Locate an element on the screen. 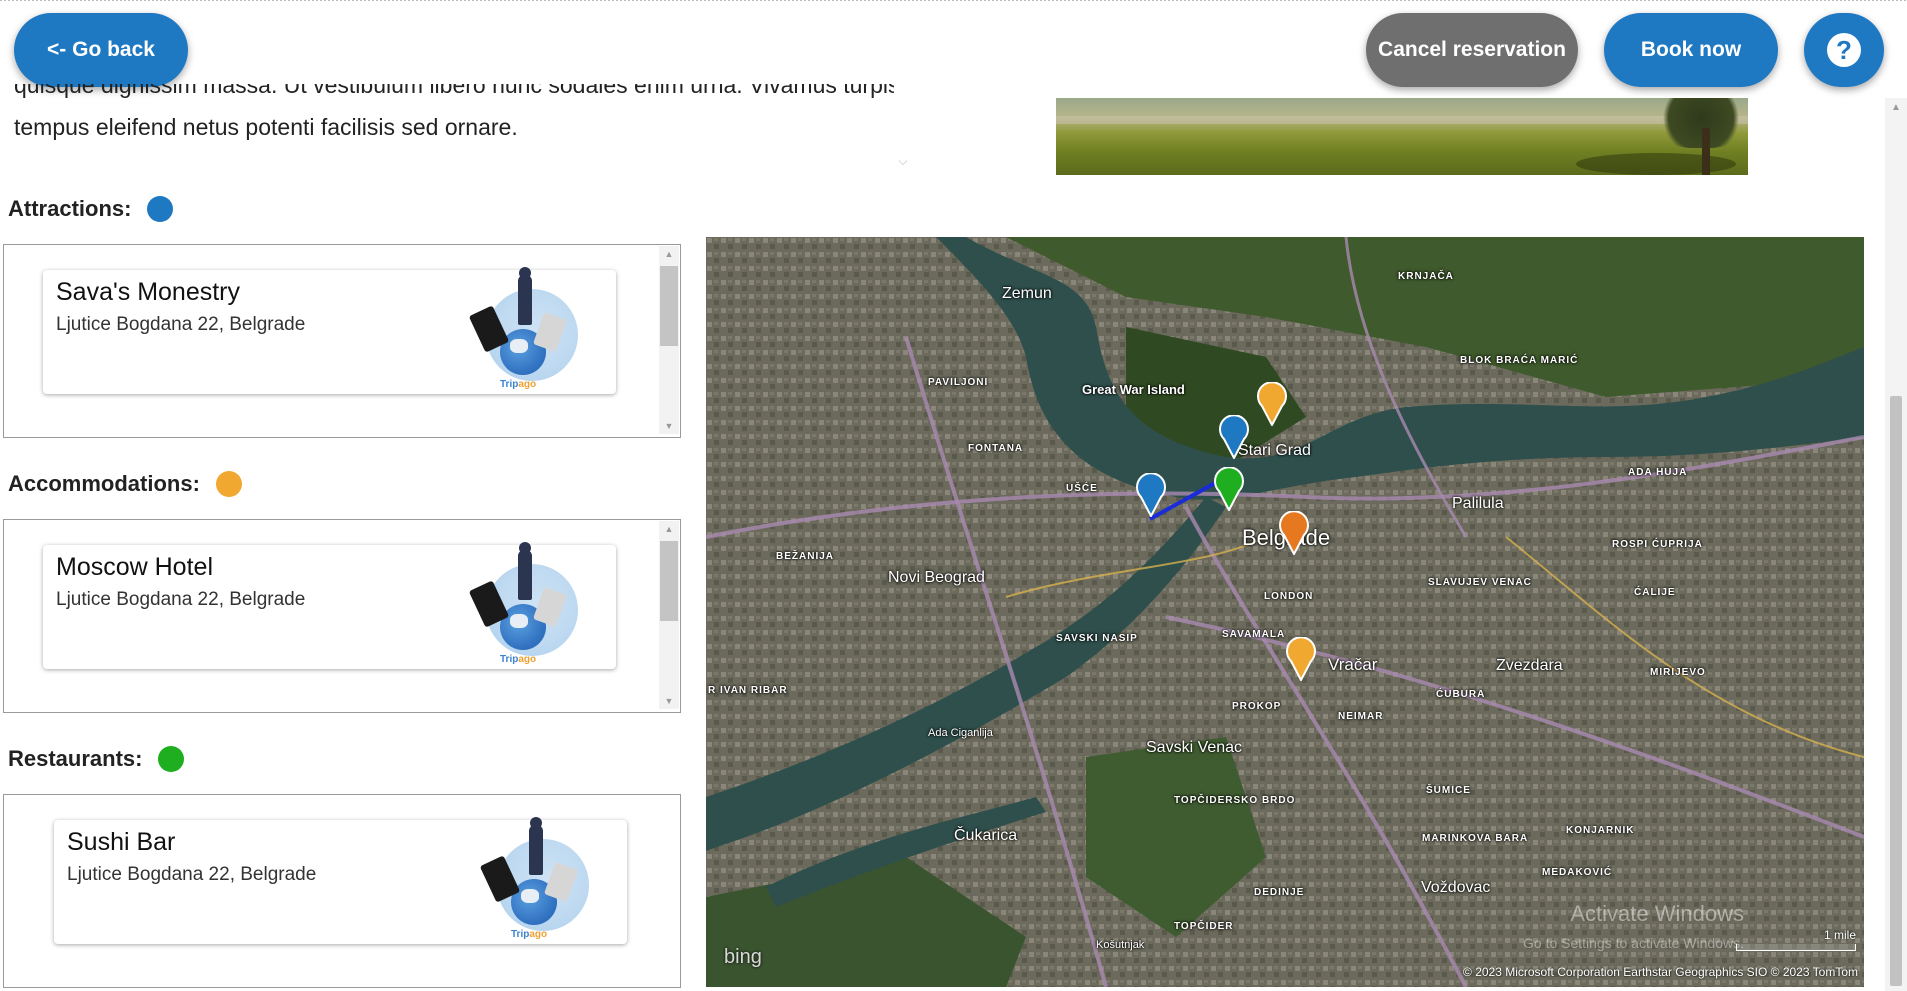  map-scale-label: 1 mile is located at coordinates (1839, 935).